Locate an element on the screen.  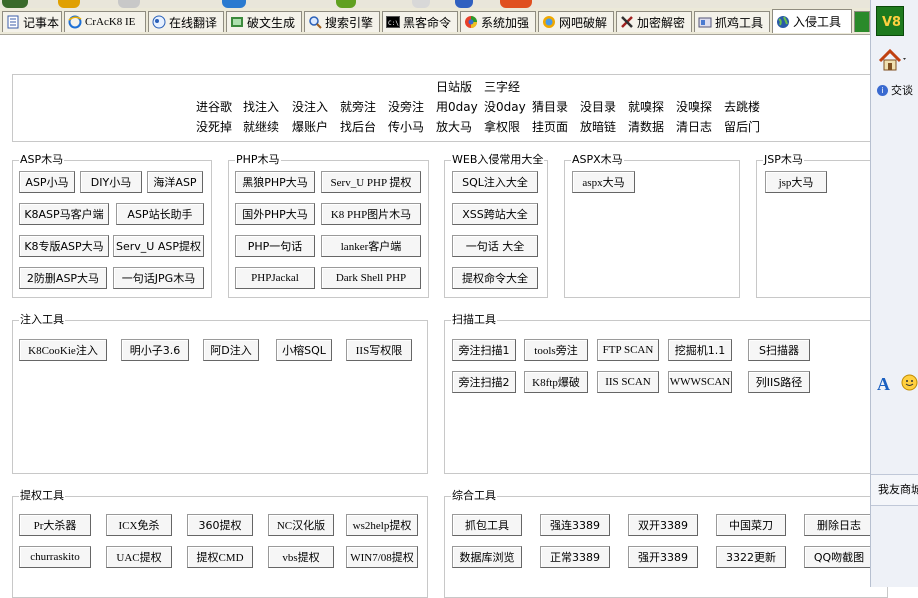
tool-button: 提权CMD is located at coordinates (220, 557).